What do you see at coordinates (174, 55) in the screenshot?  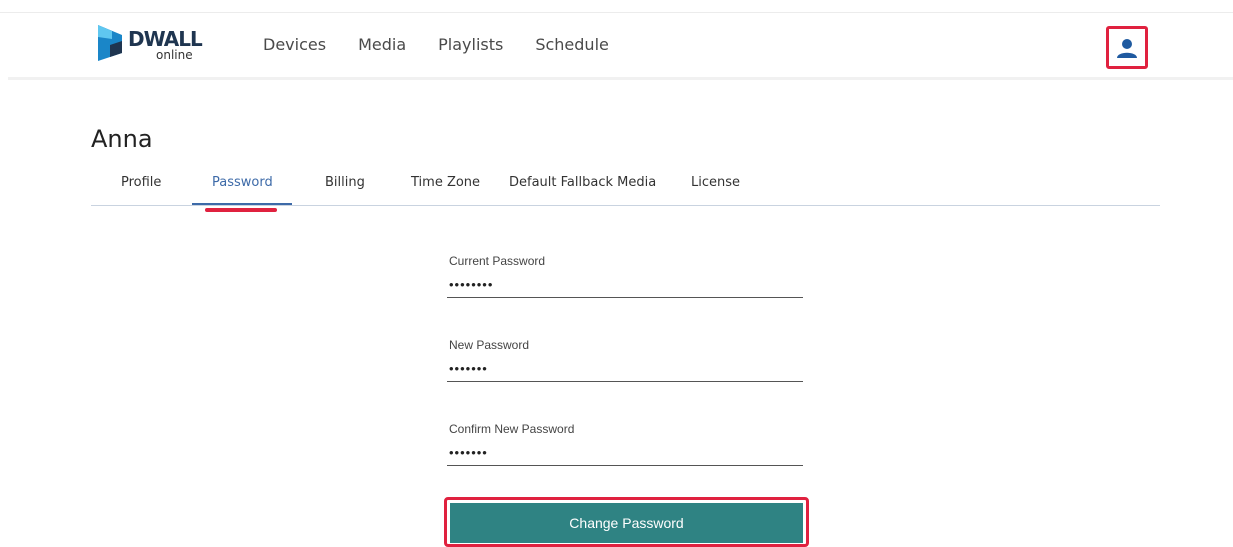 I see `brand-sub: online` at bounding box center [174, 55].